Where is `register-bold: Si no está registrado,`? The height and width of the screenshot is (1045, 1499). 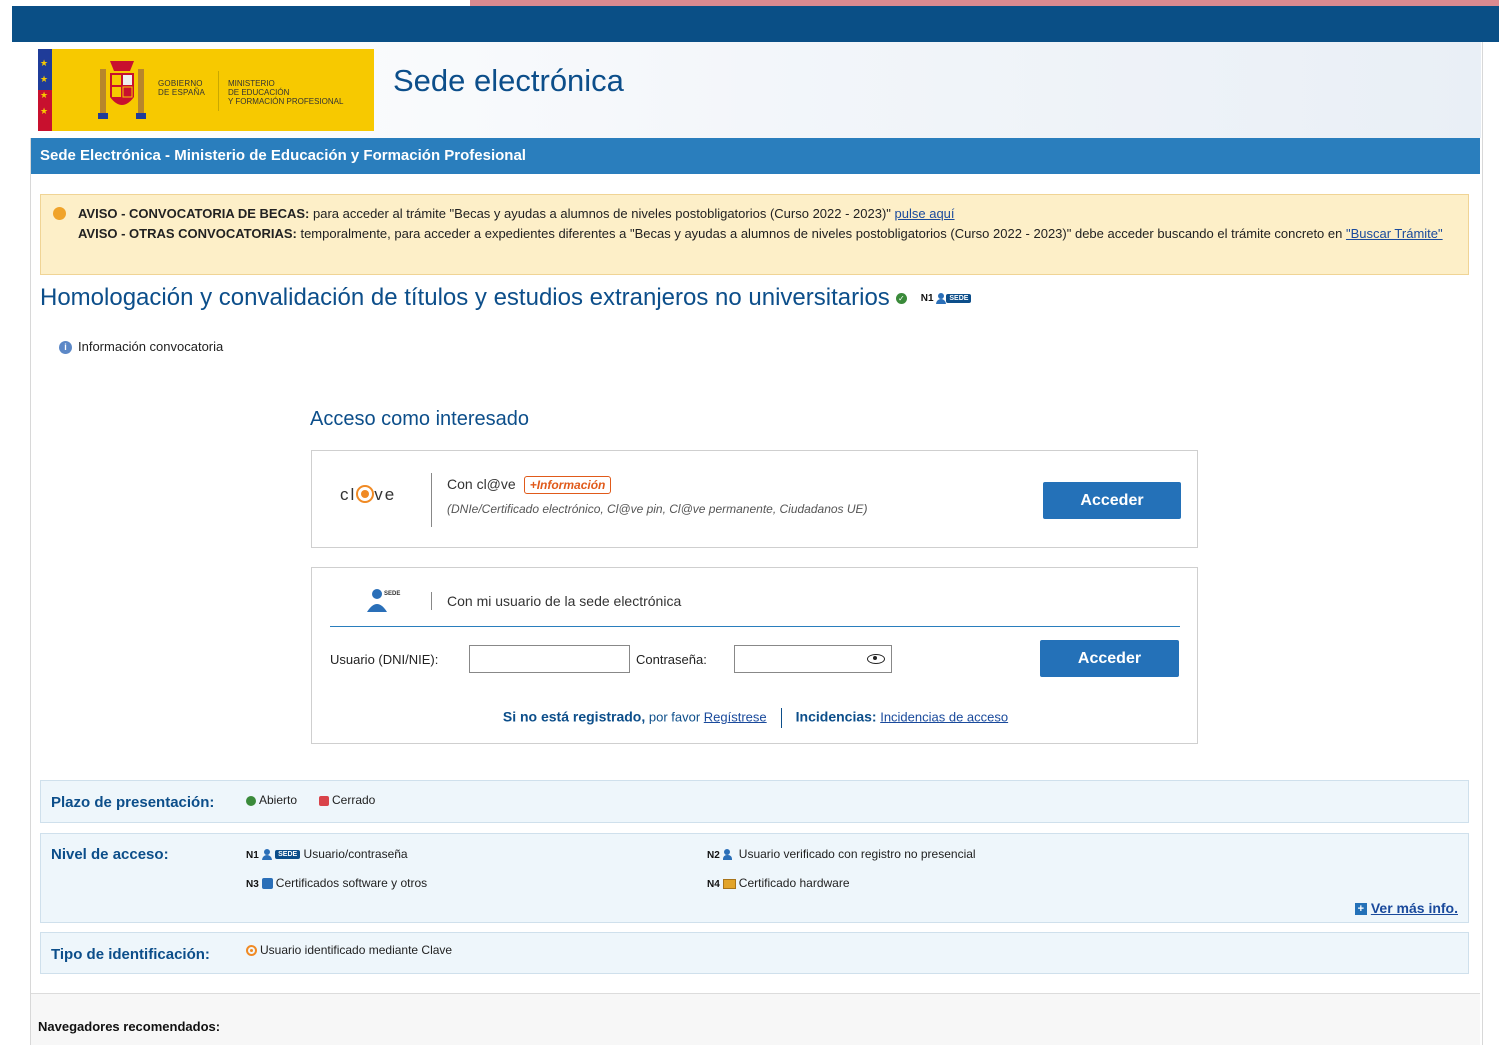 register-bold: Si no está registrado, is located at coordinates (574, 716).